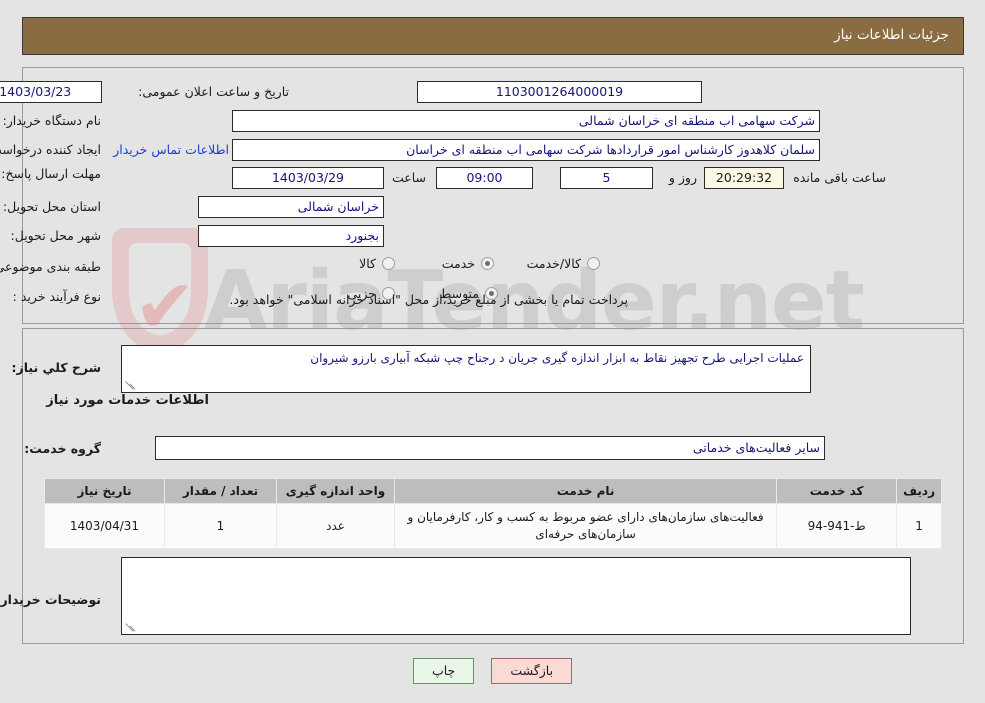 Image resolution: width=985 pixels, height=703 pixels. Describe the element at coordinates (56, 367) in the screenshot. I see `overall-desc-label: شرح کلي نیاز:` at that location.